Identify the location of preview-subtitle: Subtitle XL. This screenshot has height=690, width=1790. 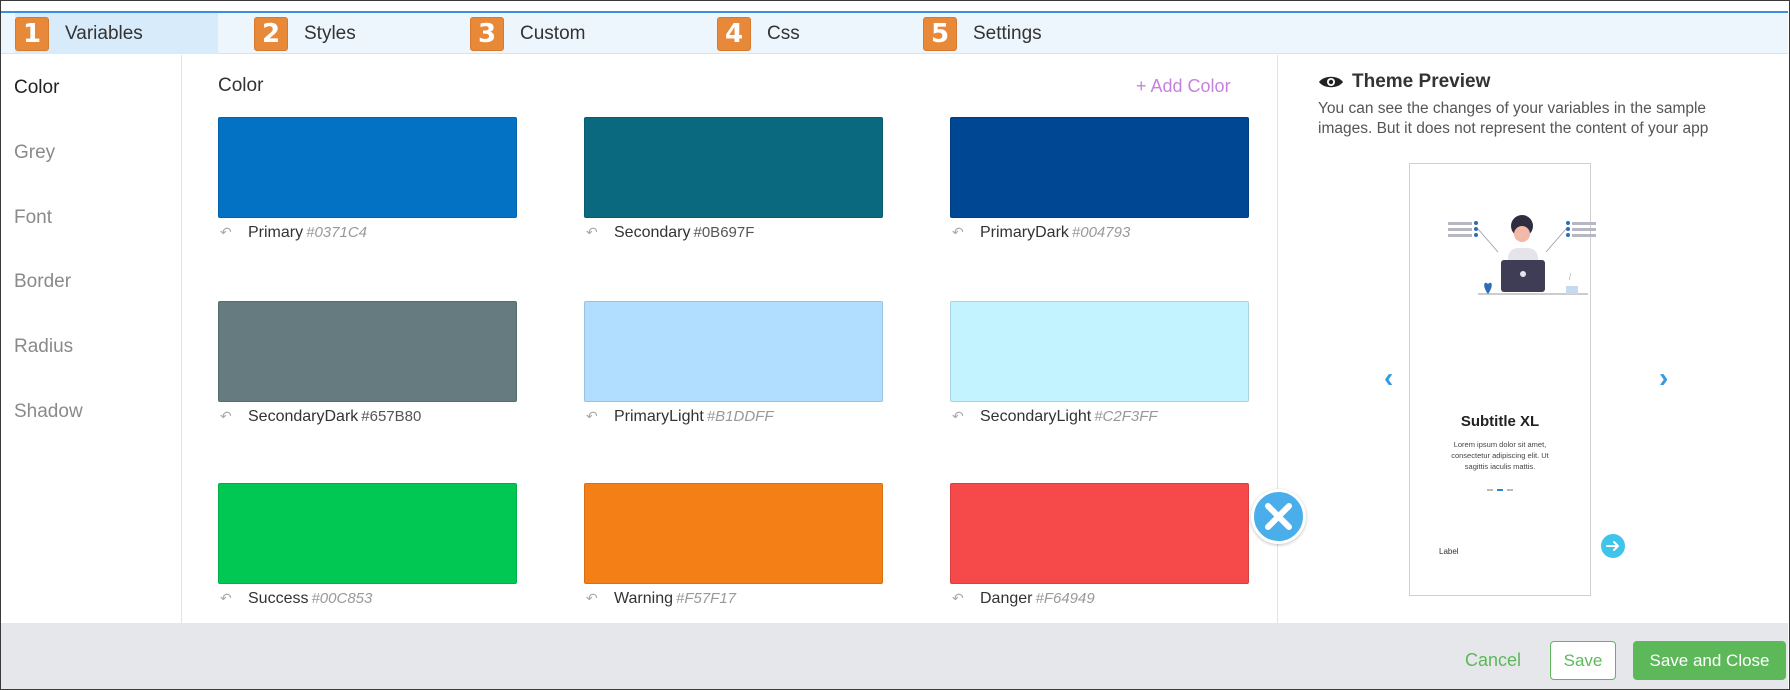
(1500, 421).